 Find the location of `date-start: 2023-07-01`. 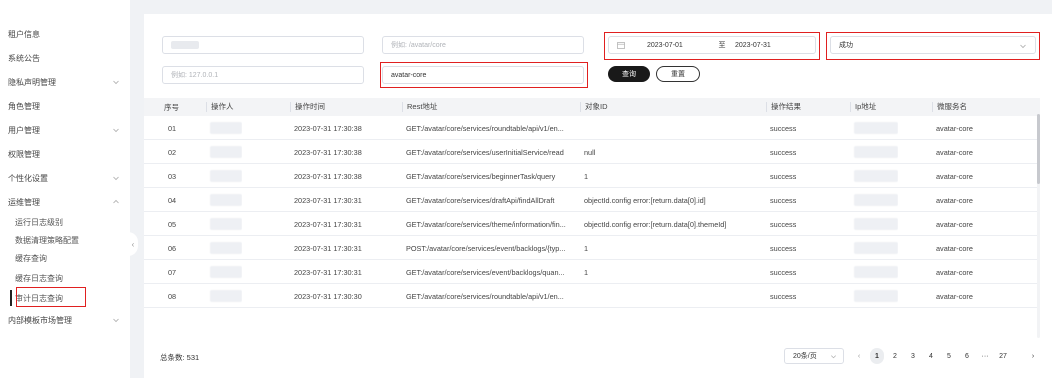

date-start: 2023-07-01 is located at coordinates (665, 45).